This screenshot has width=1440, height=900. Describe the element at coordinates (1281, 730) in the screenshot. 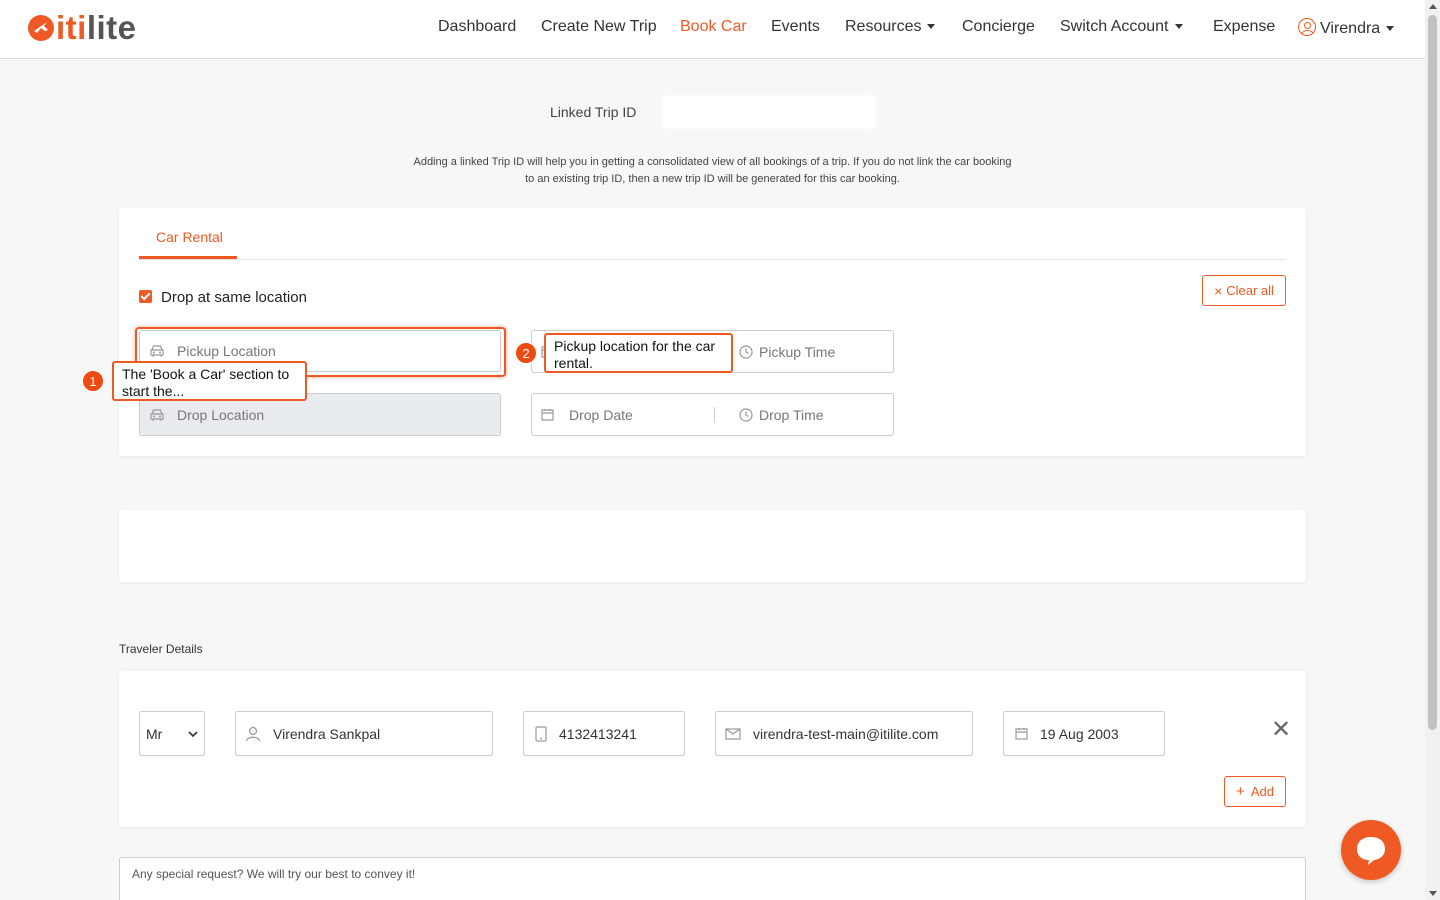

I see `remove-traveler-close-icon: ✕` at that location.